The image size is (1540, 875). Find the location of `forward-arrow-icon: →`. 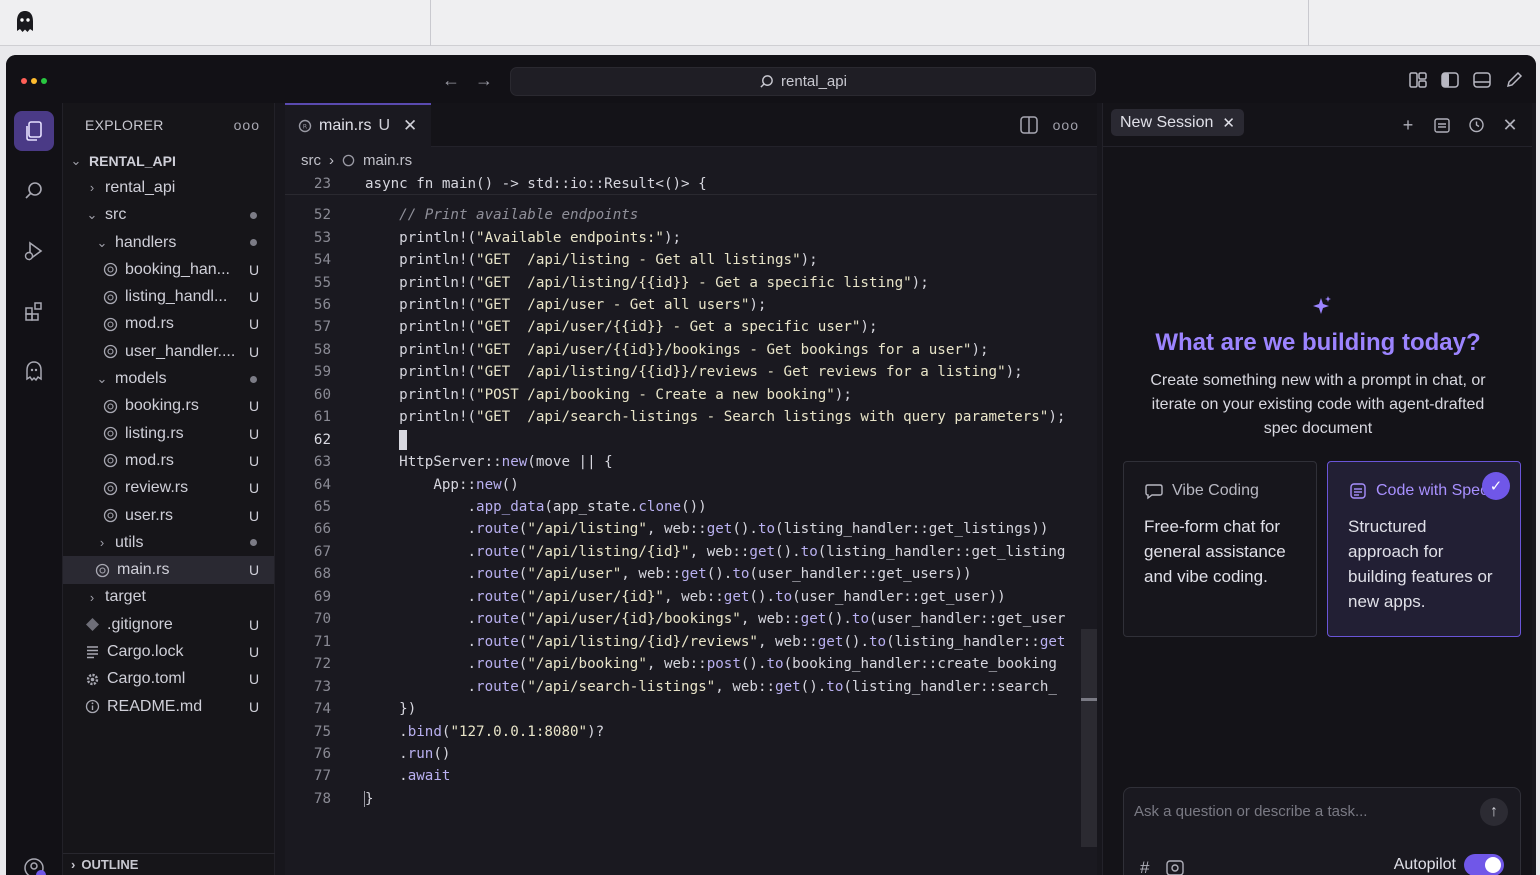

forward-arrow-icon: → is located at coordinates (484, 80).